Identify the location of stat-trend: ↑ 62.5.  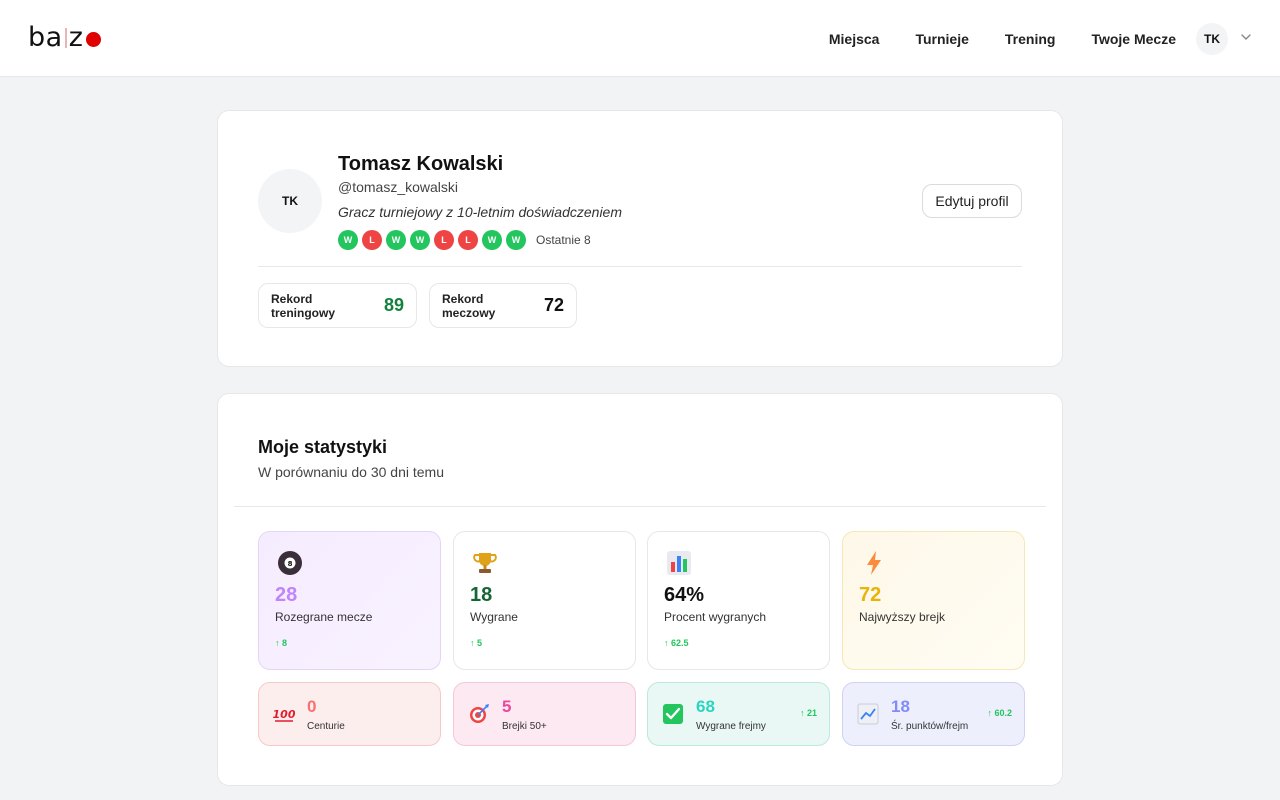
(676, 643).